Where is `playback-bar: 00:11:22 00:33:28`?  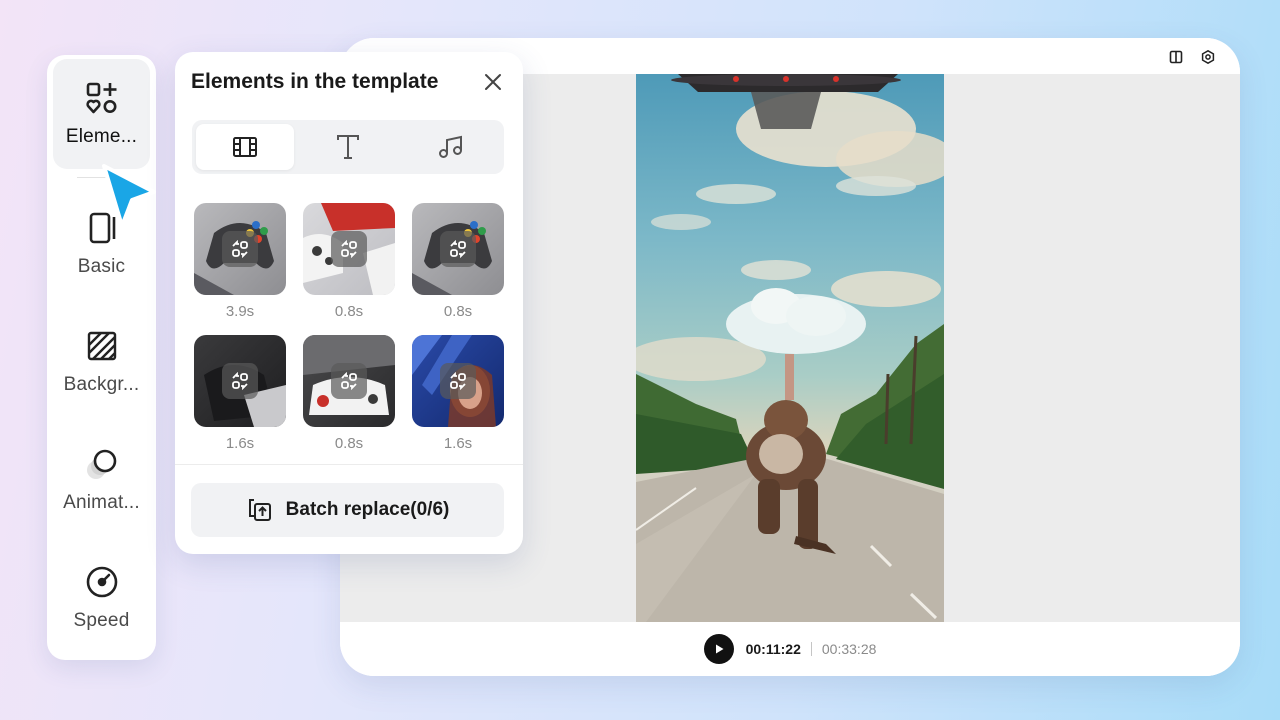
playback-bar: 00:11:22 00:33:28 is located at coordinates (790, 649).